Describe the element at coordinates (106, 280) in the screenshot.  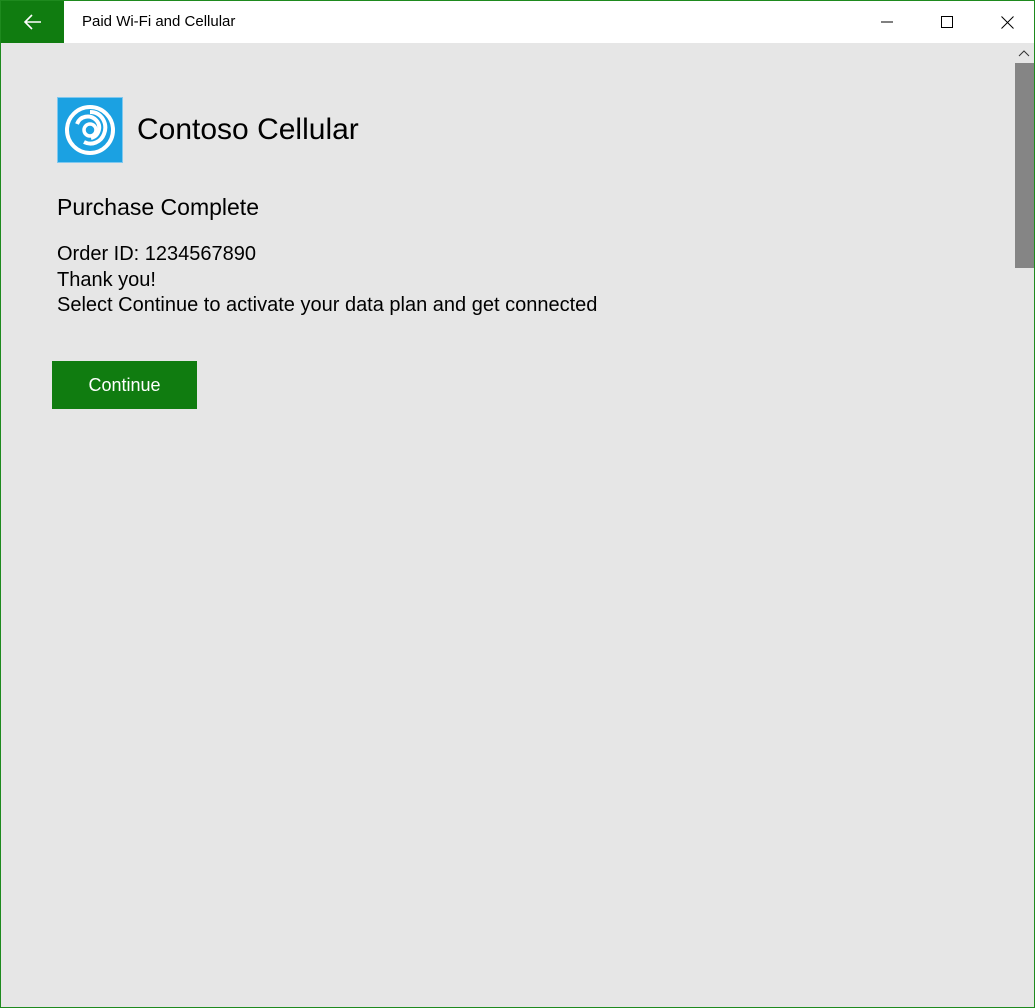
I see `thank-you-text: Thank you!` at that location.